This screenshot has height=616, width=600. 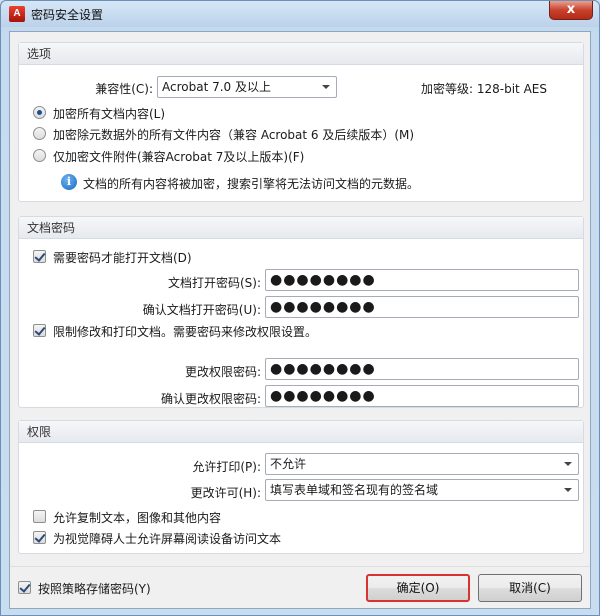 What do you see at coordinates (300, 587) in the screenshot?
I see `dialog-footer: 按照策略存储密码(Y) 确定(O) 取消(C)` at bounding box center [300, 587].